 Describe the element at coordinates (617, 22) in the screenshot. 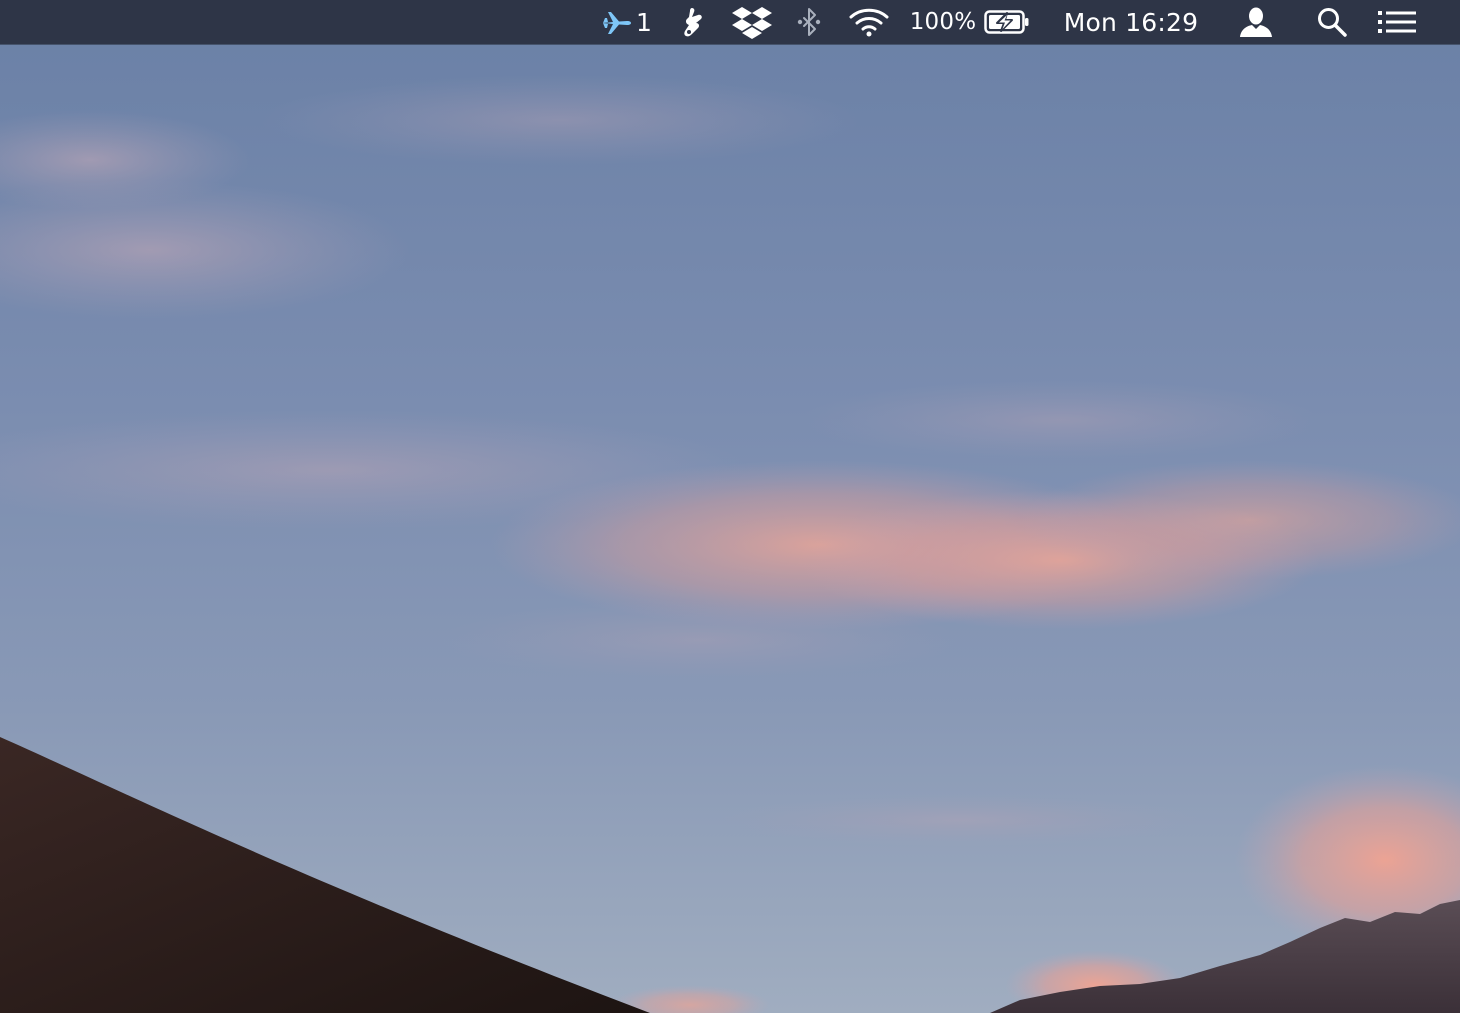

I see `airplane-icon` at that location.